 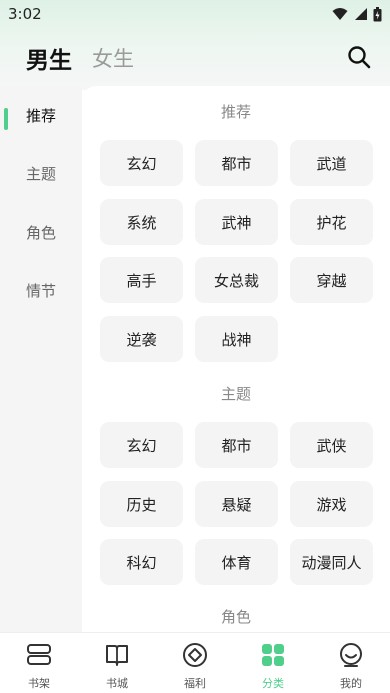 What do you see at coordinates (273, 655) in the screenshot?
I see `category-icon` at bounding box center [273, 655].